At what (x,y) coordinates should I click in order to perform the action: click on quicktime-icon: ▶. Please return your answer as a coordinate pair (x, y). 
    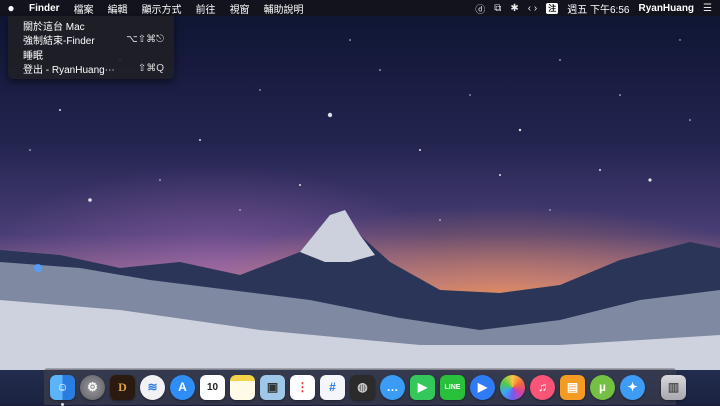
    Looking at the image, I should click on (482, 387).